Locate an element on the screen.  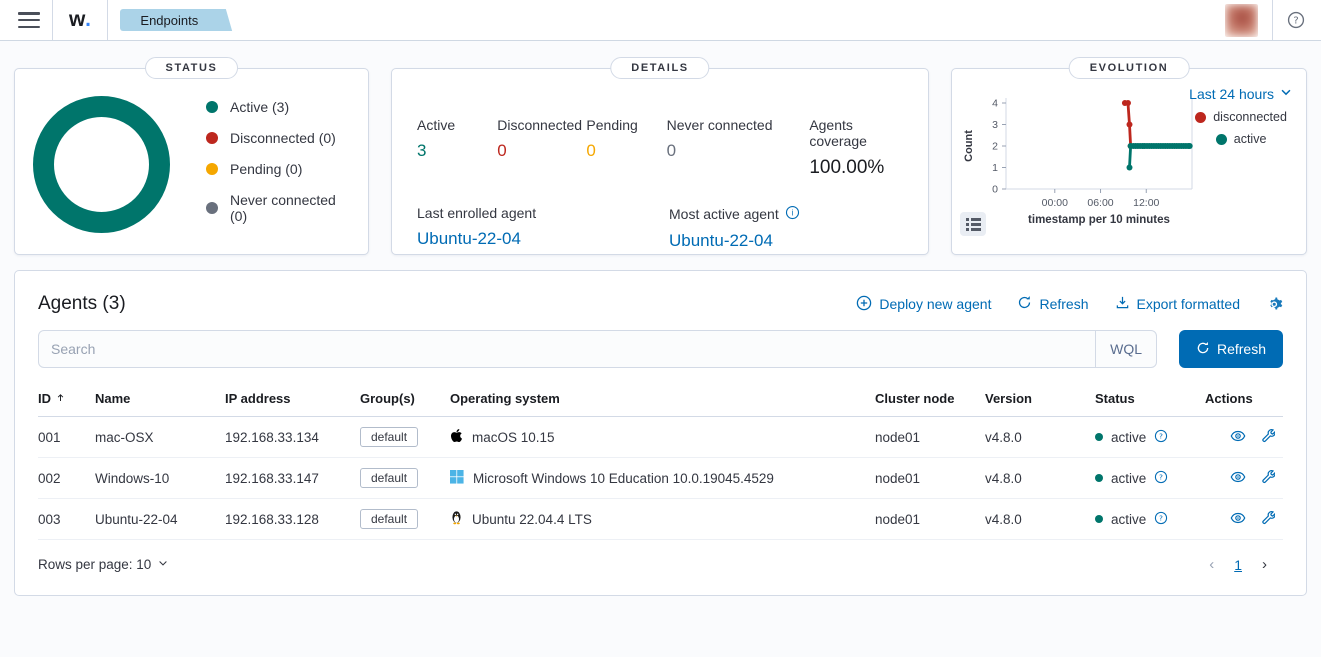
column-header-name: Name is located at coordinates (160, 401).